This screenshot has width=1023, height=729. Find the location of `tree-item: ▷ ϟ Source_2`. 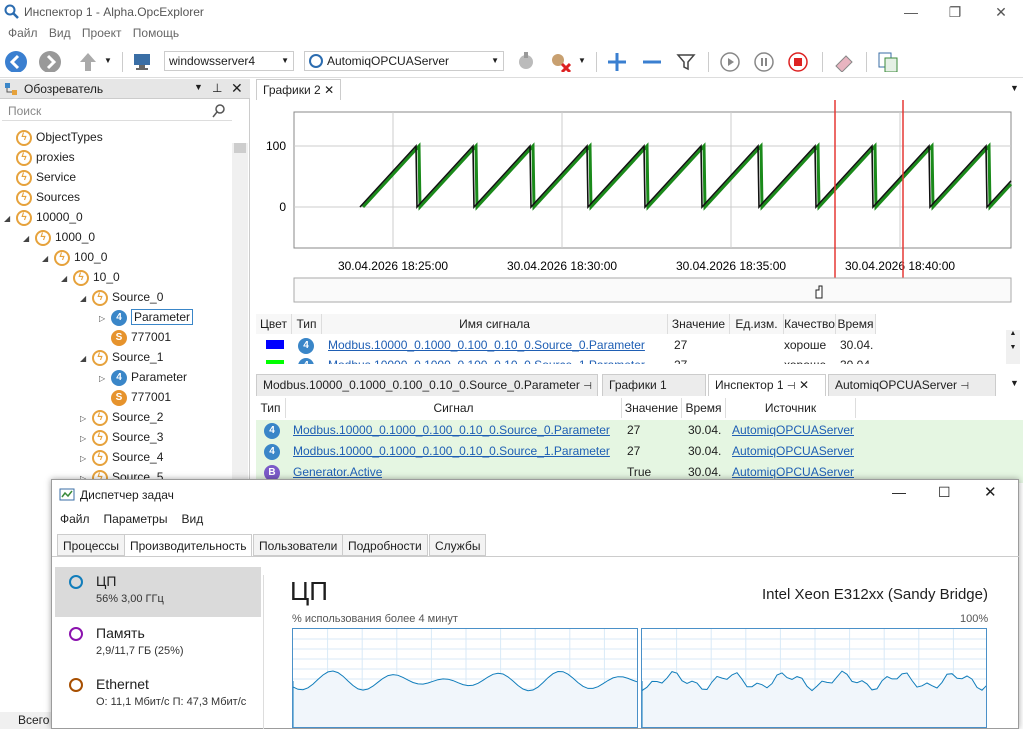

tree-item: ▷ ϟ Source_2 is located at coordinates (121, 417).